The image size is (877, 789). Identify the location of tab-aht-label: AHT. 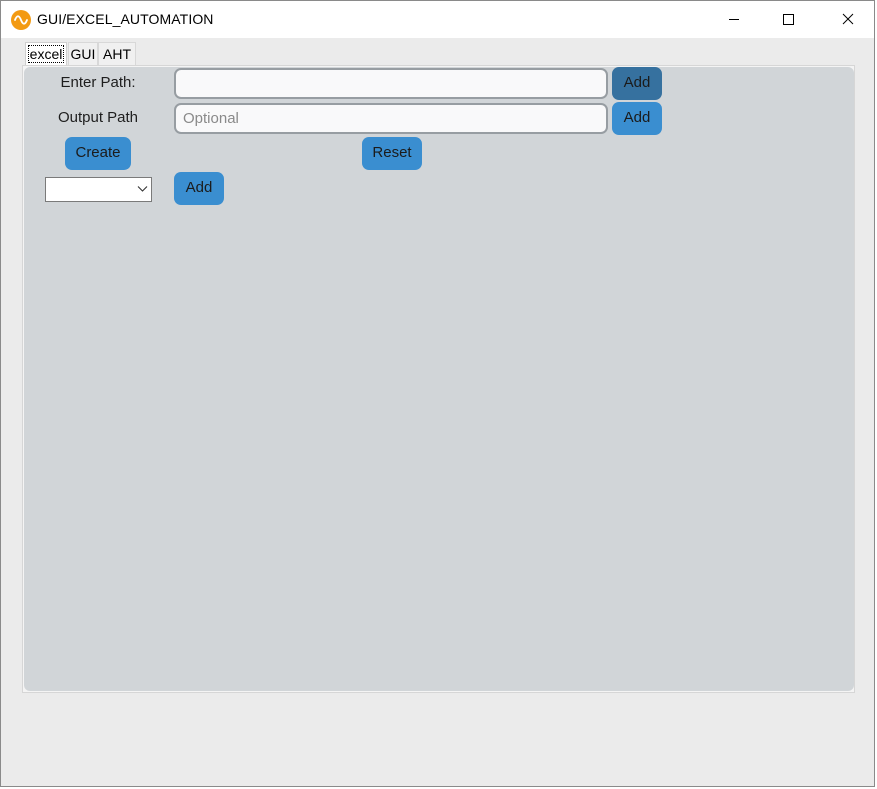
(117, 54).